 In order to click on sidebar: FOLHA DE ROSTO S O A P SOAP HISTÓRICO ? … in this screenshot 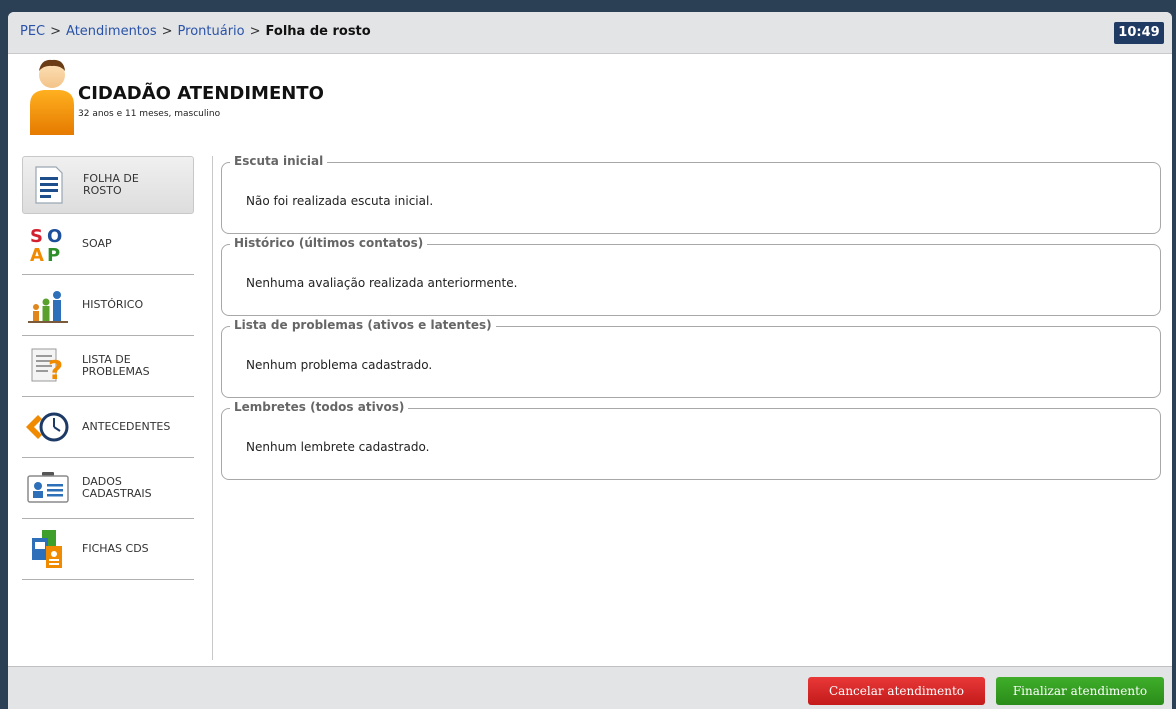, I will do `click(108, 368)`.